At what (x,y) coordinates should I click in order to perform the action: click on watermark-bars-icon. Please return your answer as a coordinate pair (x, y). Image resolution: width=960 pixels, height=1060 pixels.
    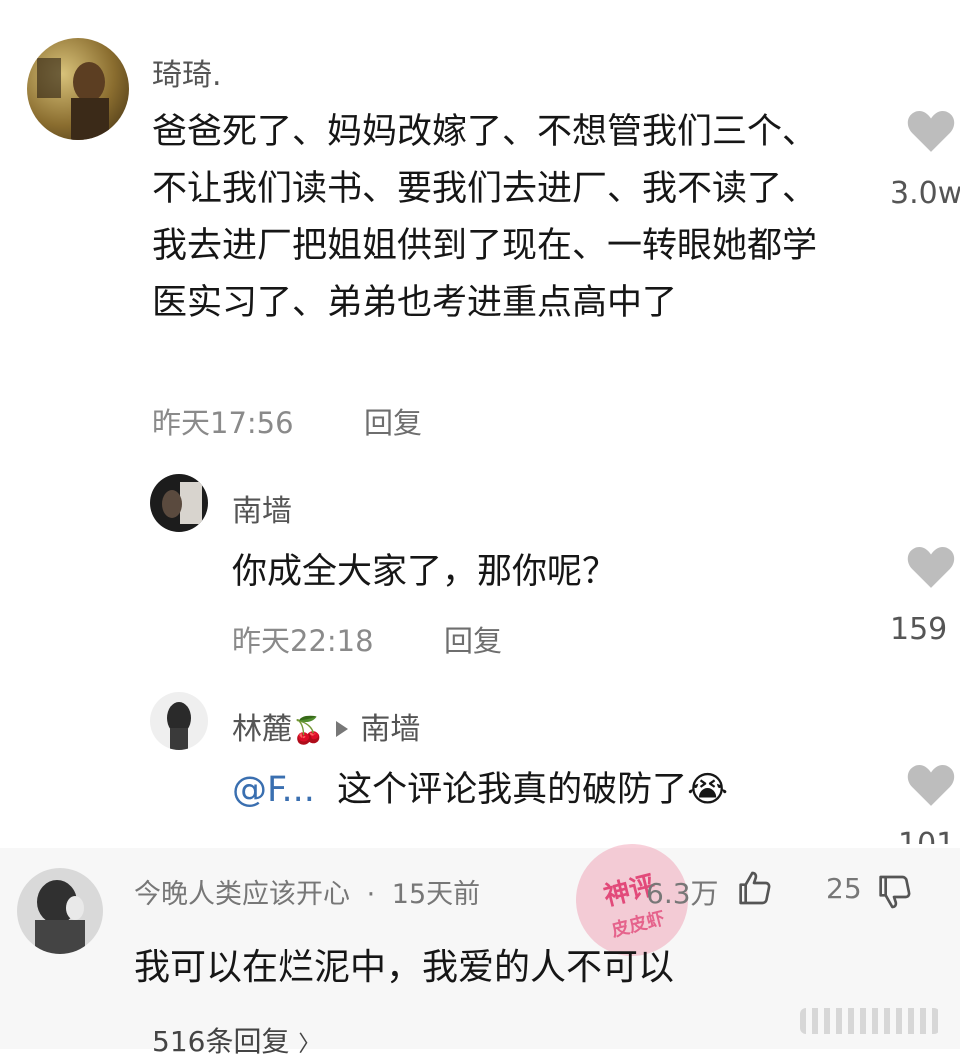
    Looking at the image, I should click on (870, 1021).